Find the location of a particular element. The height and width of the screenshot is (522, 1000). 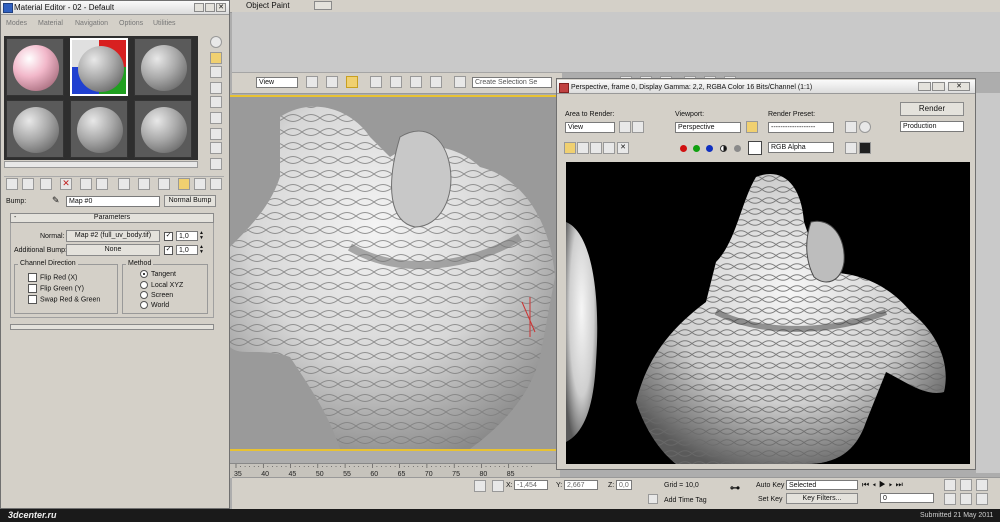

lock-selection-icon is located at coordinates (480, 486).